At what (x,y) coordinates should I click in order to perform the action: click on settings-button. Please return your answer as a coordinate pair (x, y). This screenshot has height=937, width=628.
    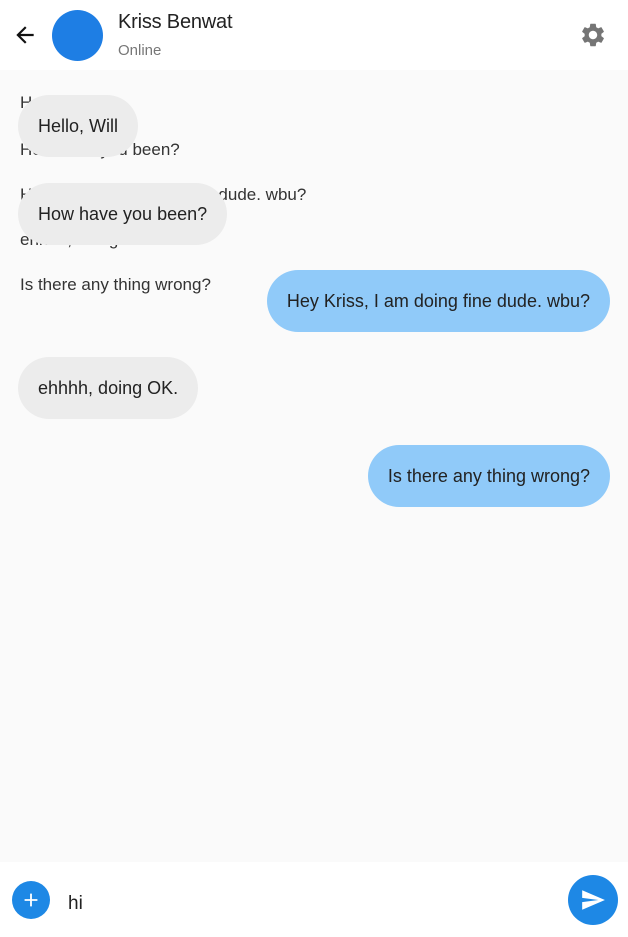
    Looking at the image, I should click on (593, 35).